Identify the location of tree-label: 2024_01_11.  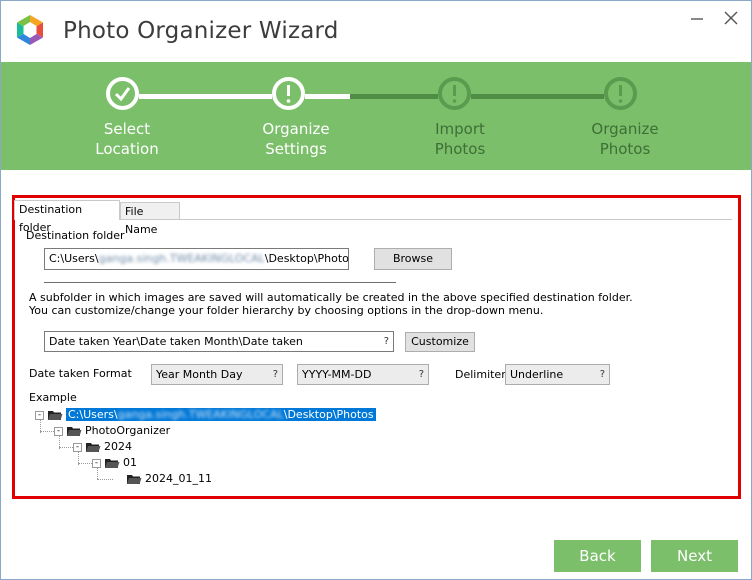
(178, 478).